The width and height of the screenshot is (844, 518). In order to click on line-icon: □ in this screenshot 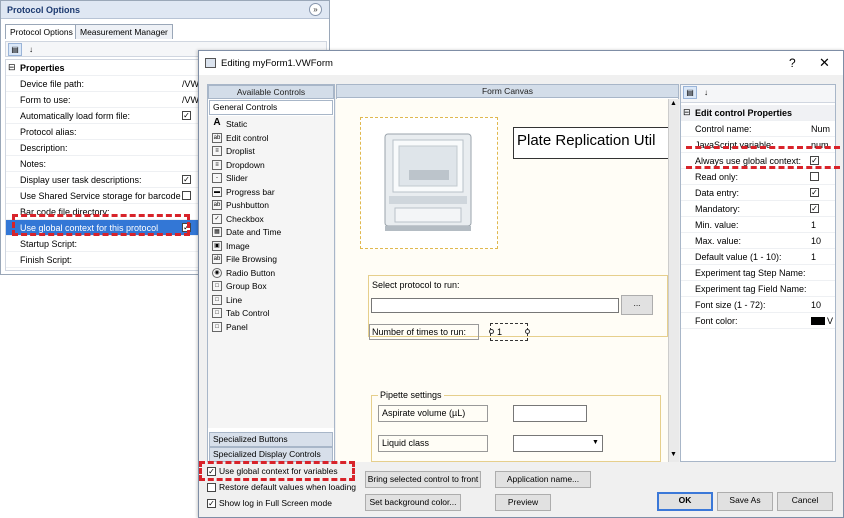, I will do `click(217, 299)`.